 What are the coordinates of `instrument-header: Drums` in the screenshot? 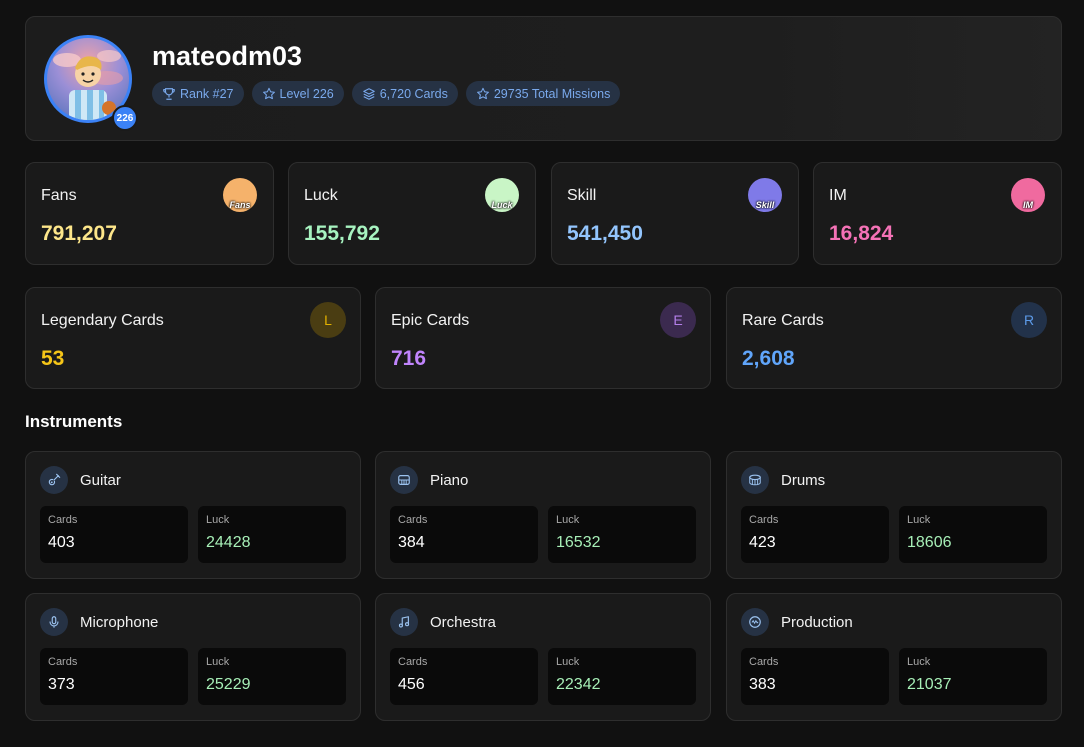 It's located at (783, 480).